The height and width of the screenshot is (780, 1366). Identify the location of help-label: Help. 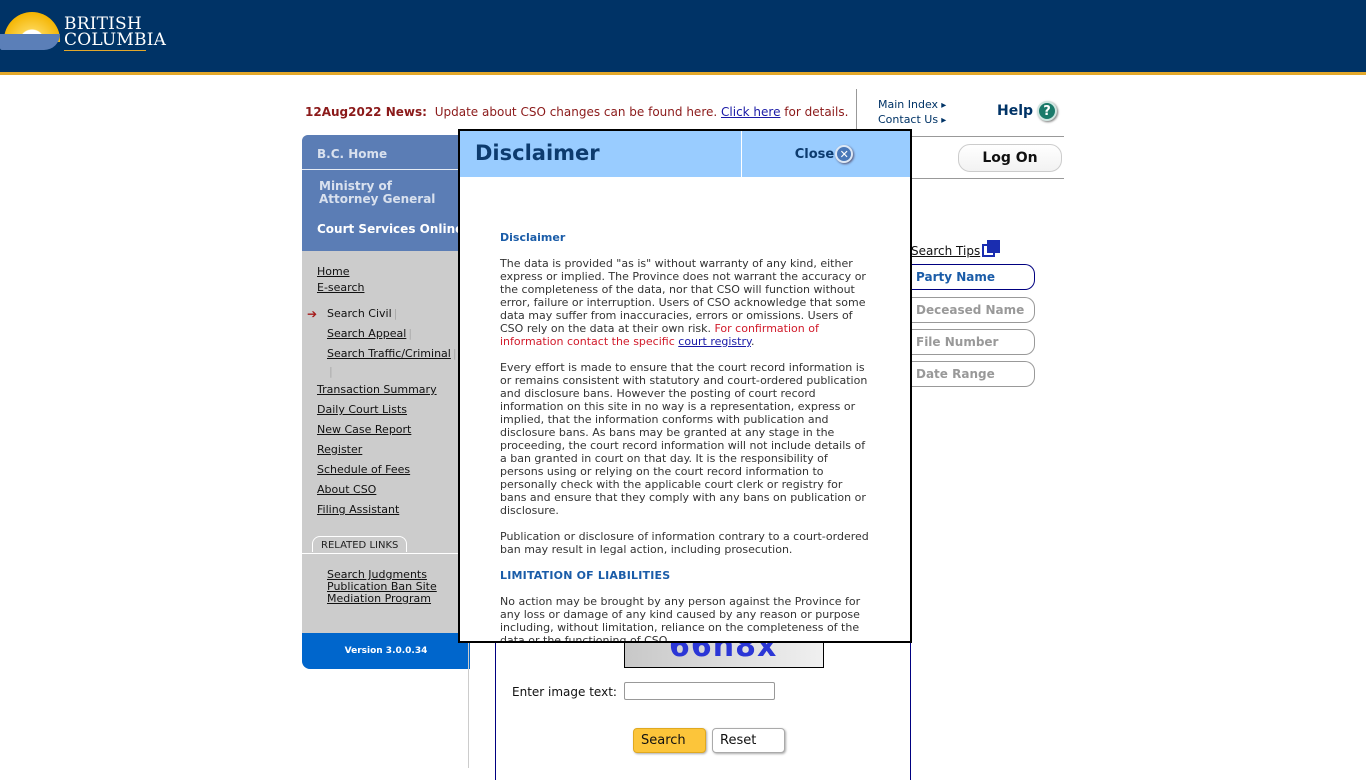
(1015, 111).